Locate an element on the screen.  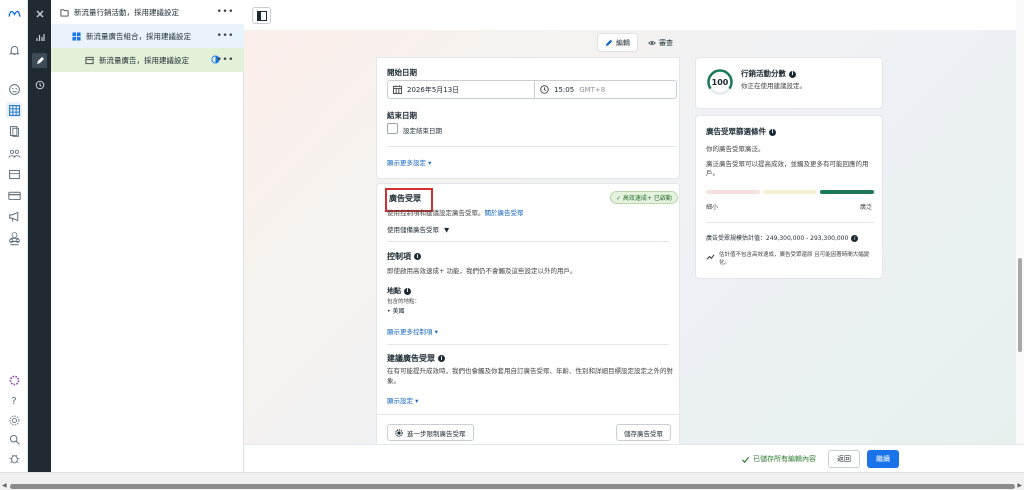
pages-icon is located at coordinates (14, 131).